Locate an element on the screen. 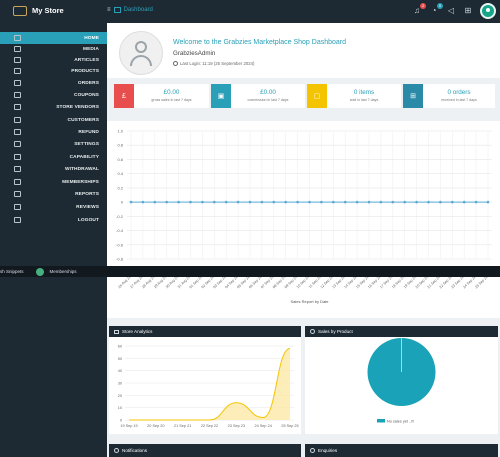 The image size is (500, 457). notification-badge: 2 is located at coordinates (423, 6).